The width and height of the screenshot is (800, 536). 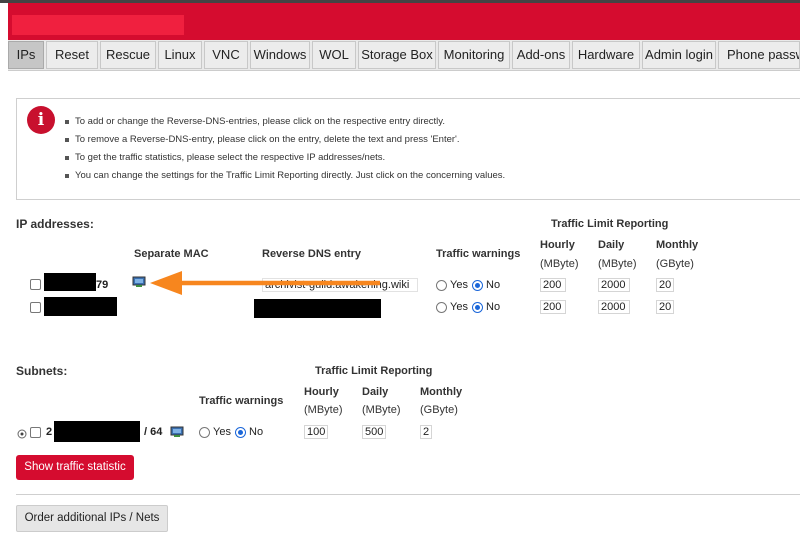 I want to click on subnet-monthly-header: Monthly, so click(x=441, y=392).